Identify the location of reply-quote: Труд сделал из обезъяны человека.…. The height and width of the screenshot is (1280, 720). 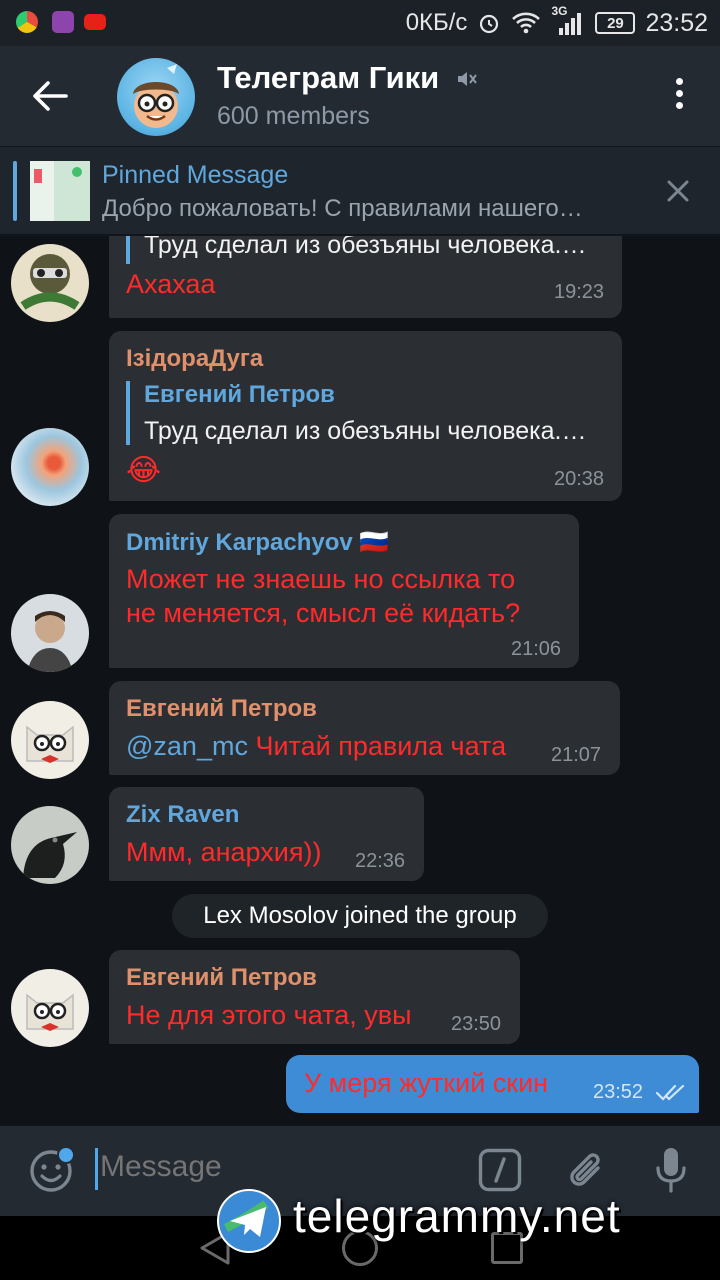
(356, 250).